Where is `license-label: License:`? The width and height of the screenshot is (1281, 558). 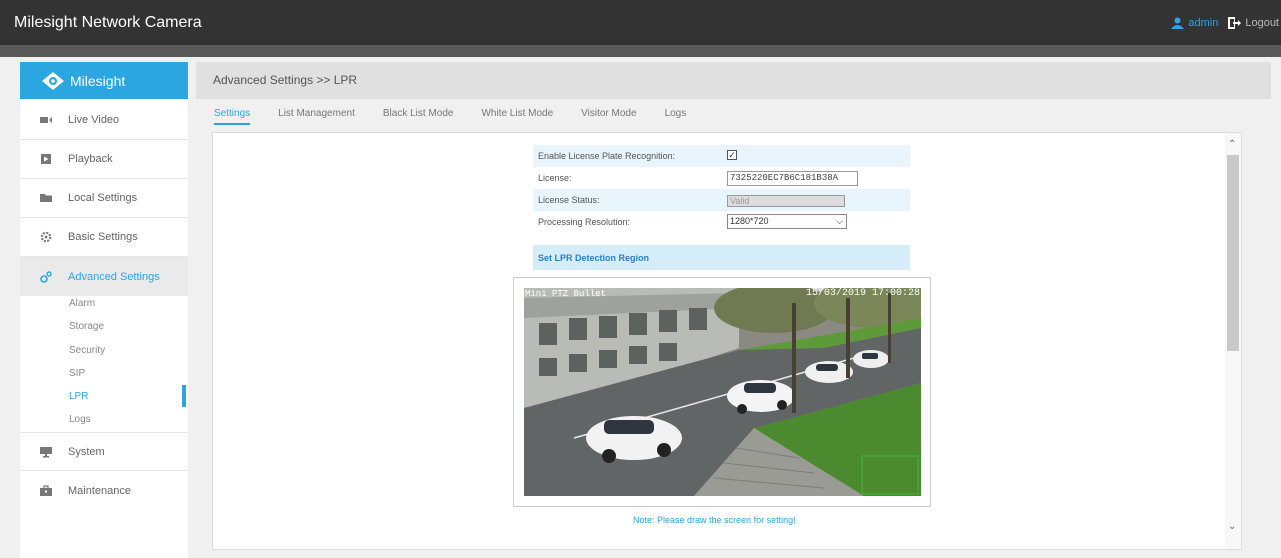
license-label: License: is located at coordinates (555, 178).